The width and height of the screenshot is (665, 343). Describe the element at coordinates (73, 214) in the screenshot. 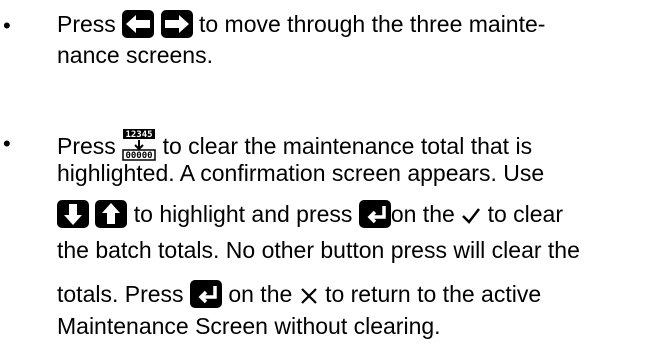

I see `down-arrow-key-icon` at that location.